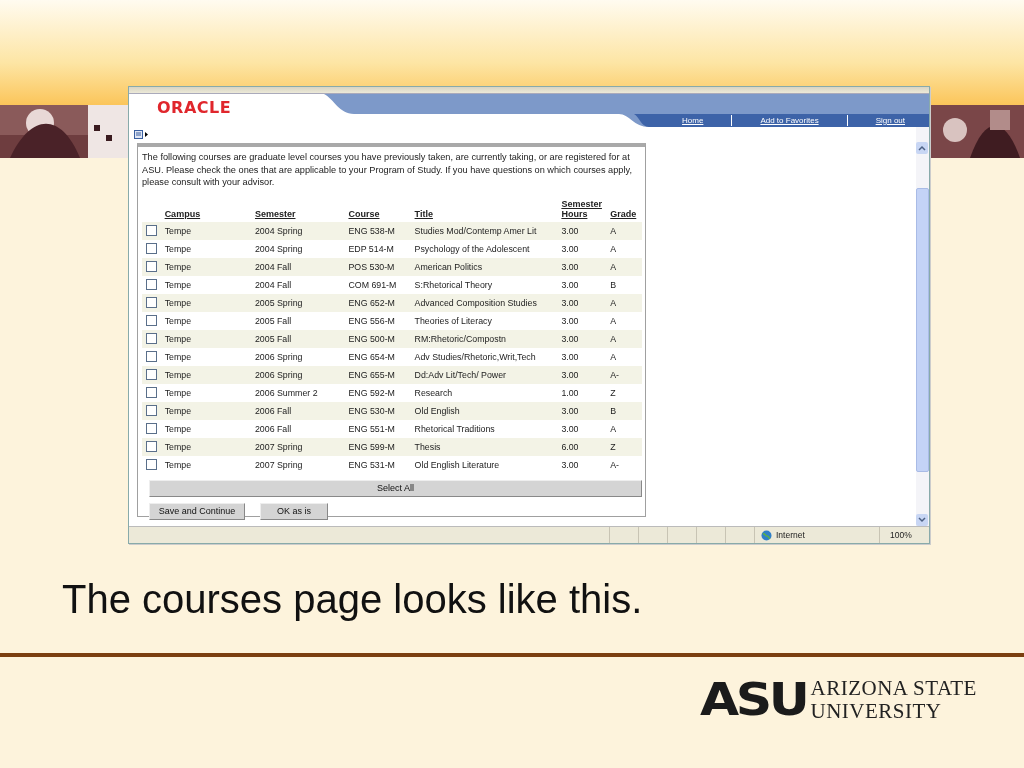 This screenshot has height=768, width=1024. I want to click on table-cell: Studies Mod/Contemp Amer Lit, so click(475, 230).